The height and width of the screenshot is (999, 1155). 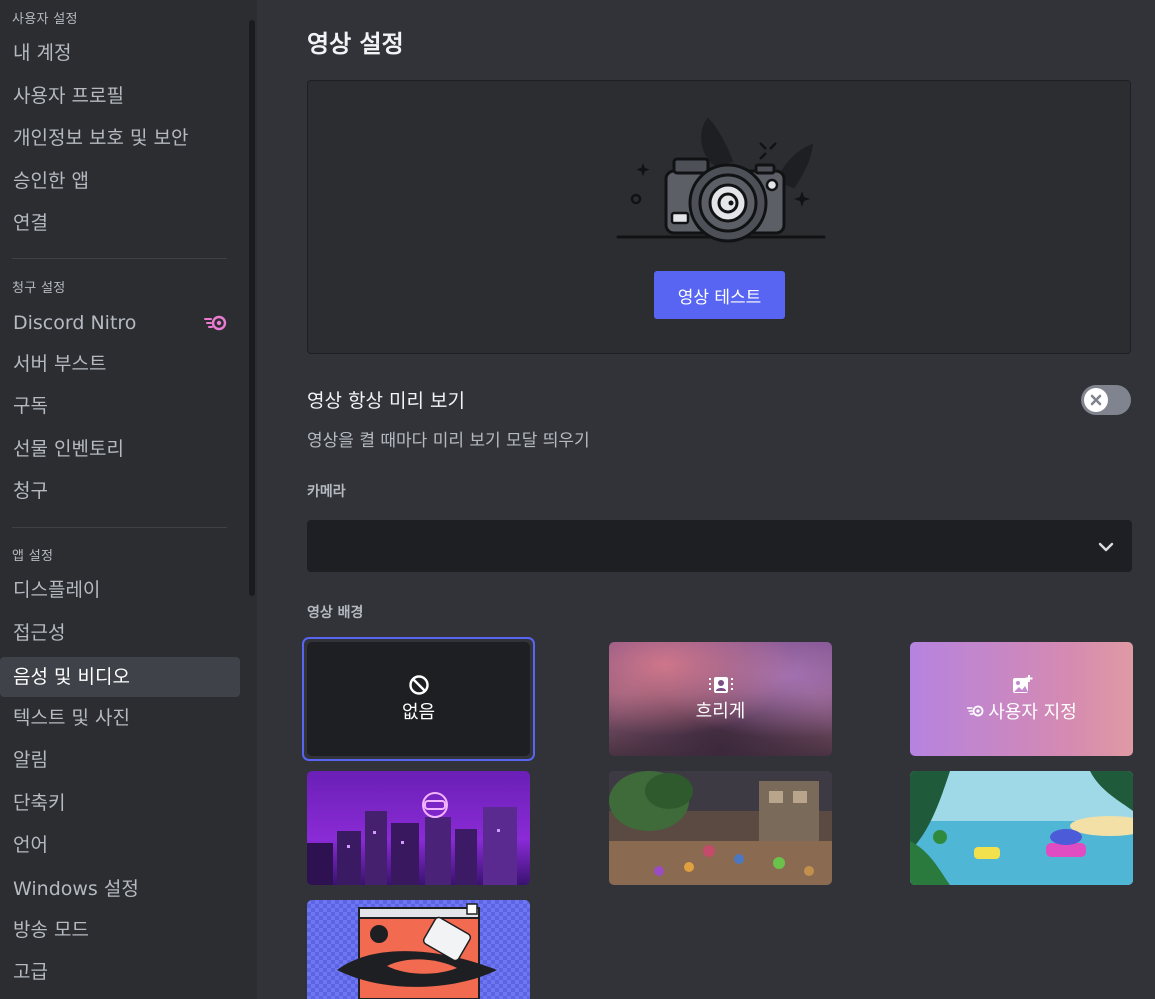 I want to click on sidebar-item-billing: 청구, so click(x=120, y=491).